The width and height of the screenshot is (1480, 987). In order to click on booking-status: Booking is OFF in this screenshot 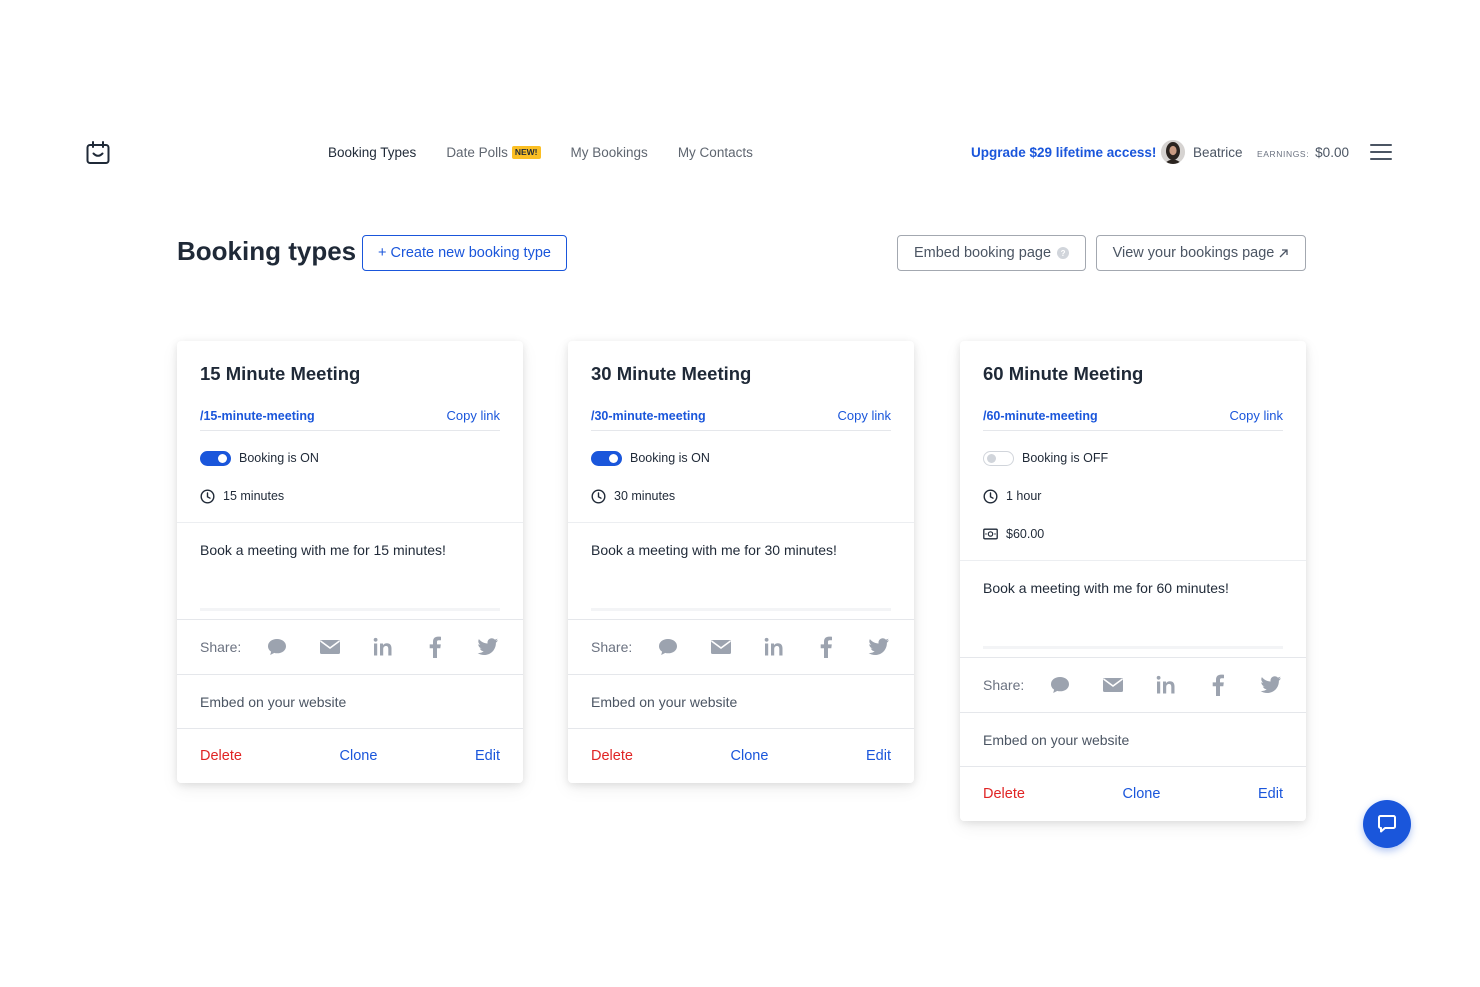, I will do `click(1065, 458)`.